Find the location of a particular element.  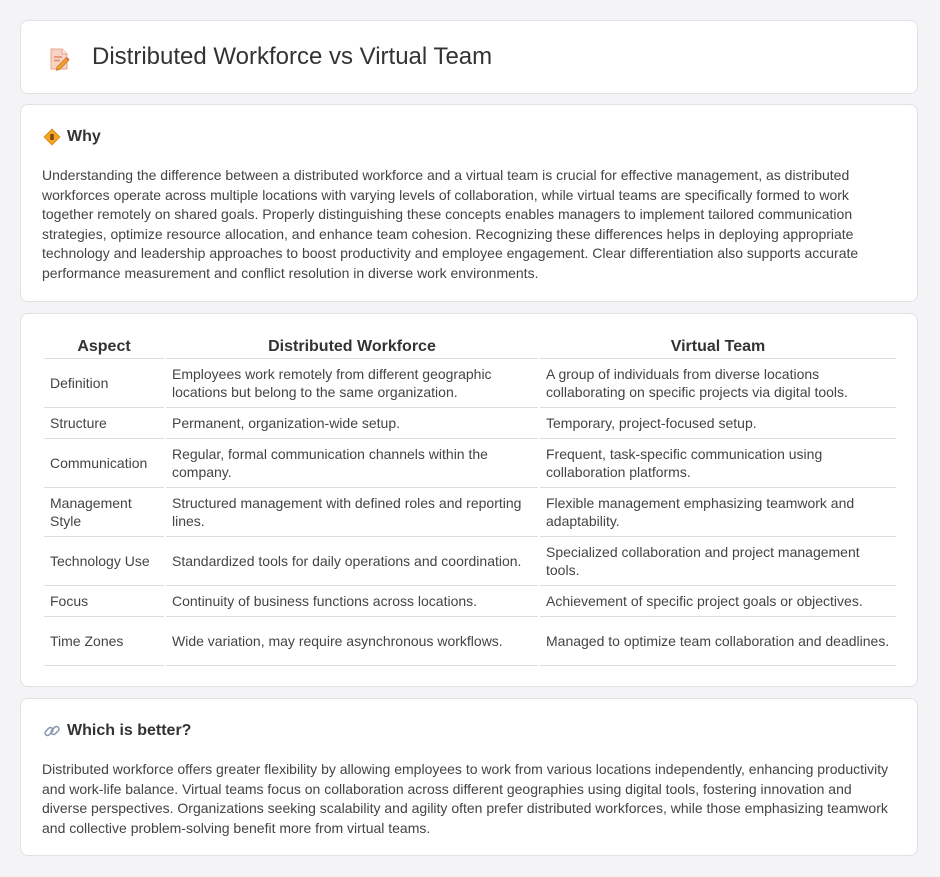

better-heading: Which is better? is located at coordinates (117, 731).